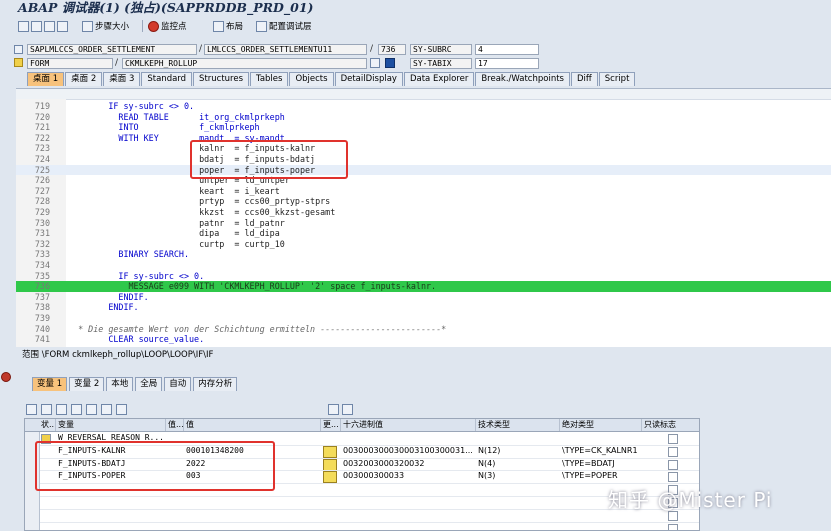  What do you see at coordinates (423, 297) in the screenshot?
I see `code-line: 737 ENDIF.` at bounding box center [423, 297].